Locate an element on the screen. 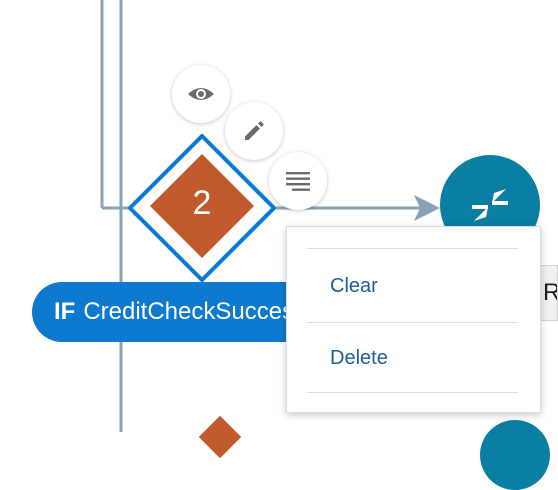  more-actions-button is located at coordinates (298, 181).